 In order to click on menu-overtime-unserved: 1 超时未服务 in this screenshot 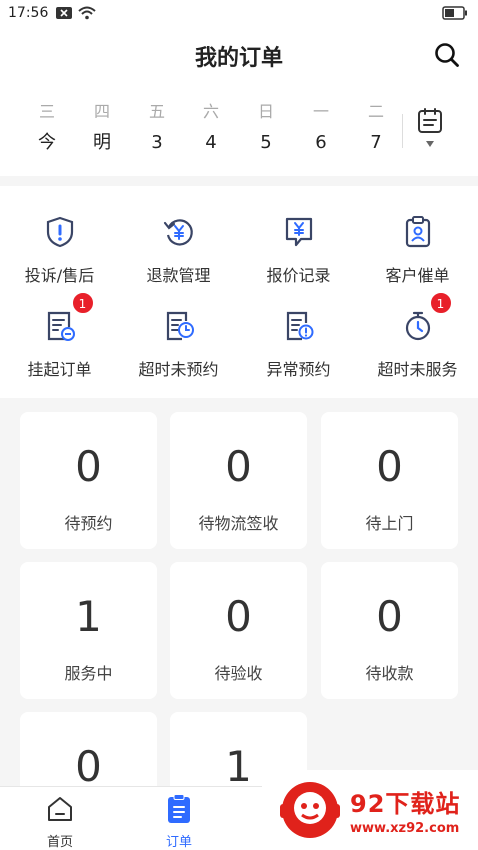, I will do `click(417, 336)`.